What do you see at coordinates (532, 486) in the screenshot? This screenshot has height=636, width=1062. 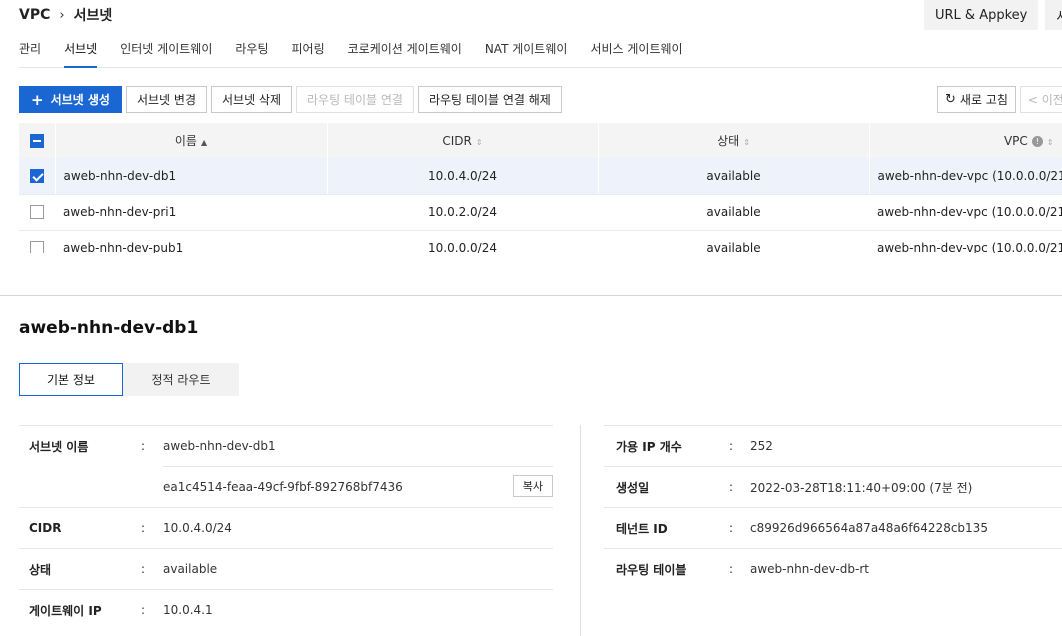 I see `copy-button: 복사` at bounding box center [532, 486].